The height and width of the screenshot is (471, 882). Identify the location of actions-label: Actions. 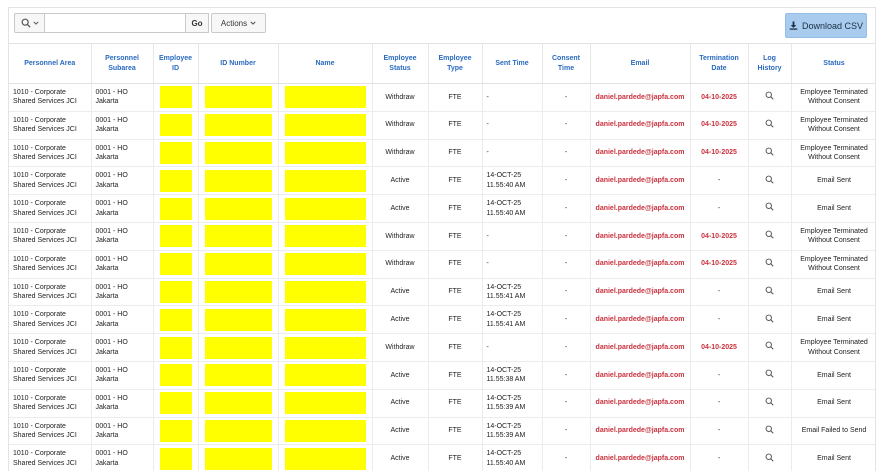
(234, 23).